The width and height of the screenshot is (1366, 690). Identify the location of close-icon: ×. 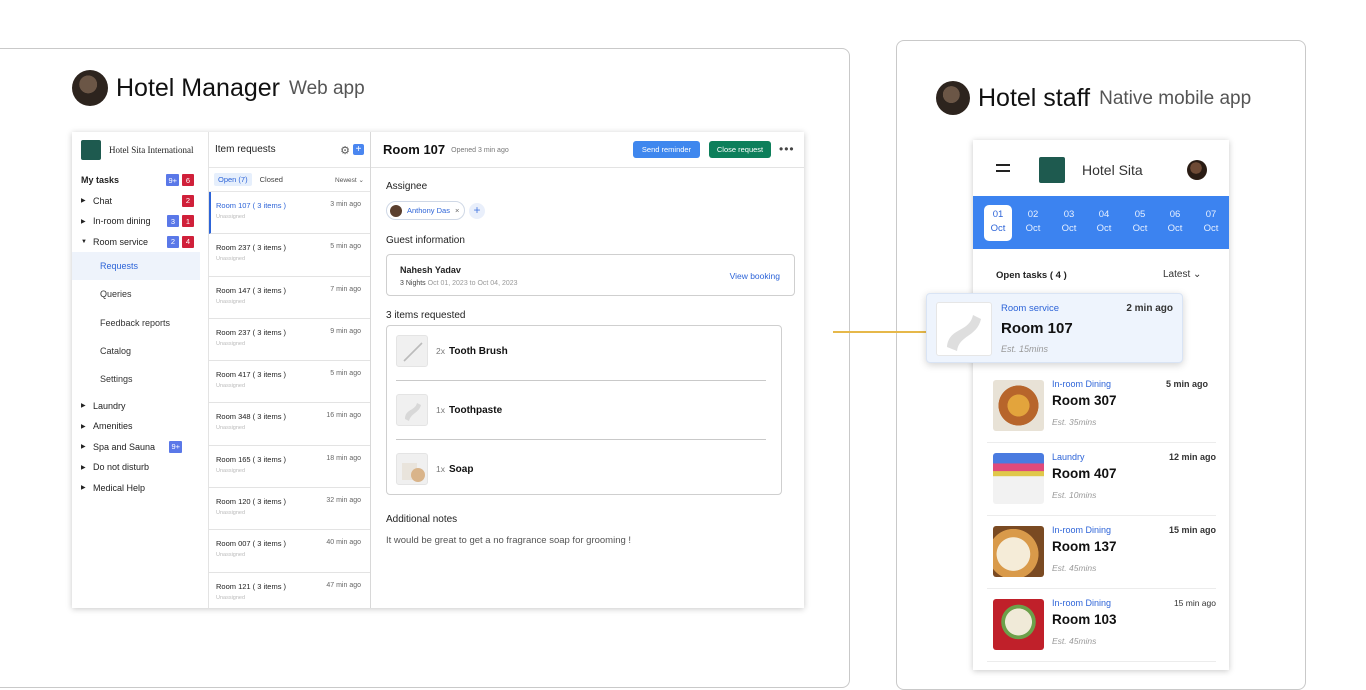
(457, 210).